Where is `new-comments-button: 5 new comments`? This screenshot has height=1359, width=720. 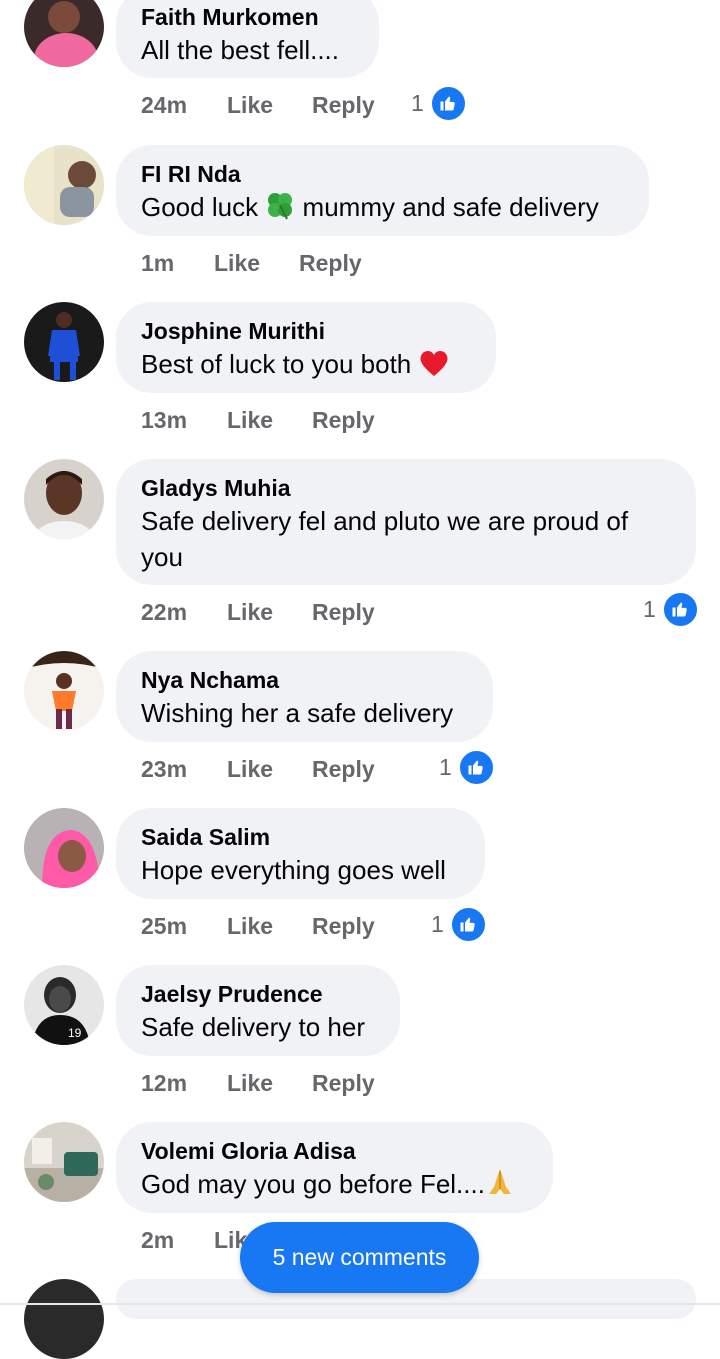 new-comments-button: 5 new comments is located at coordinates (359, 1257).